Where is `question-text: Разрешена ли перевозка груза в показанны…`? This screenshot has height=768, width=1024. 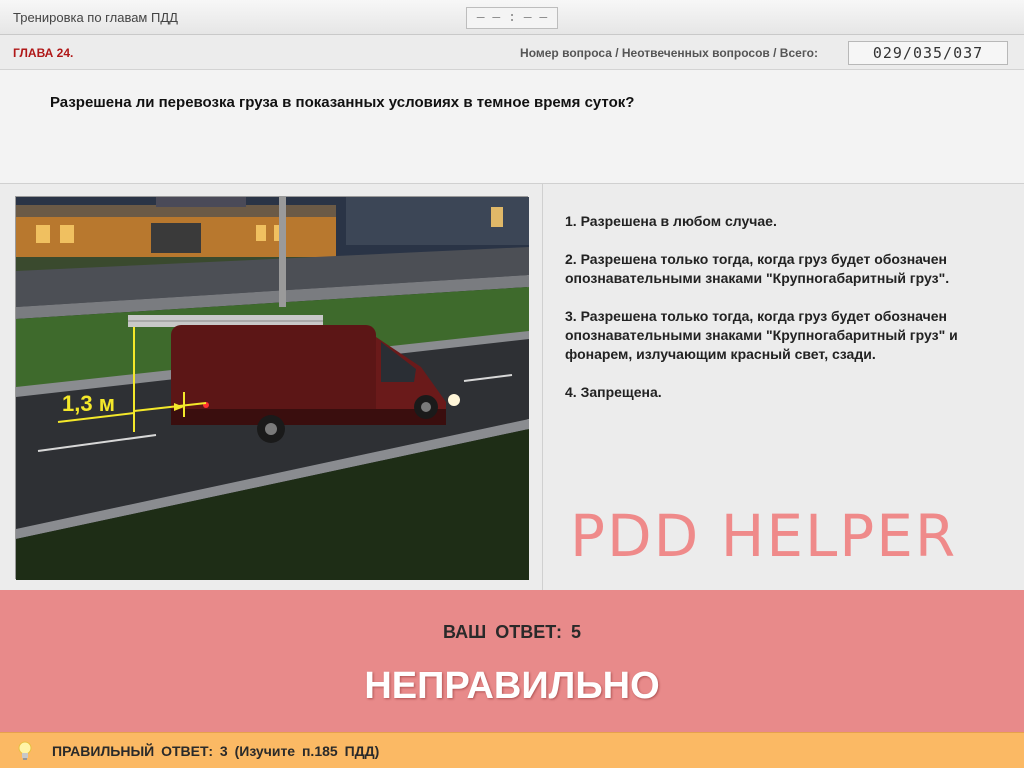
question-text: Разрешена ли перевозка груза в показанны… is located at coordinates (342, 102).